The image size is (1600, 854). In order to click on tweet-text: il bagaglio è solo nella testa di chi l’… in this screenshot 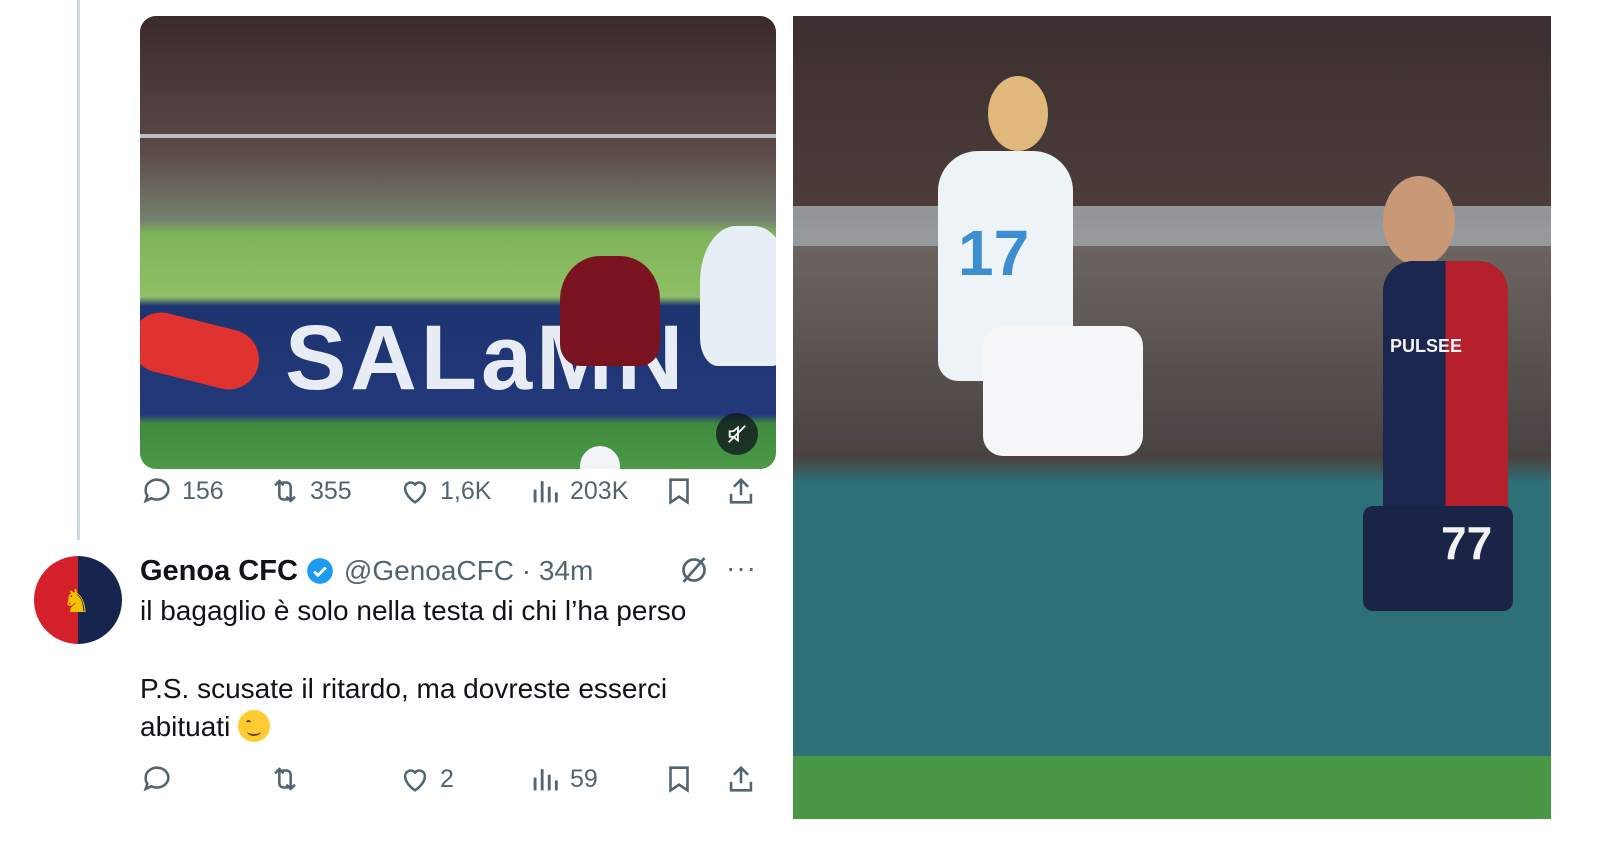, I will do `click(450, 669)`.